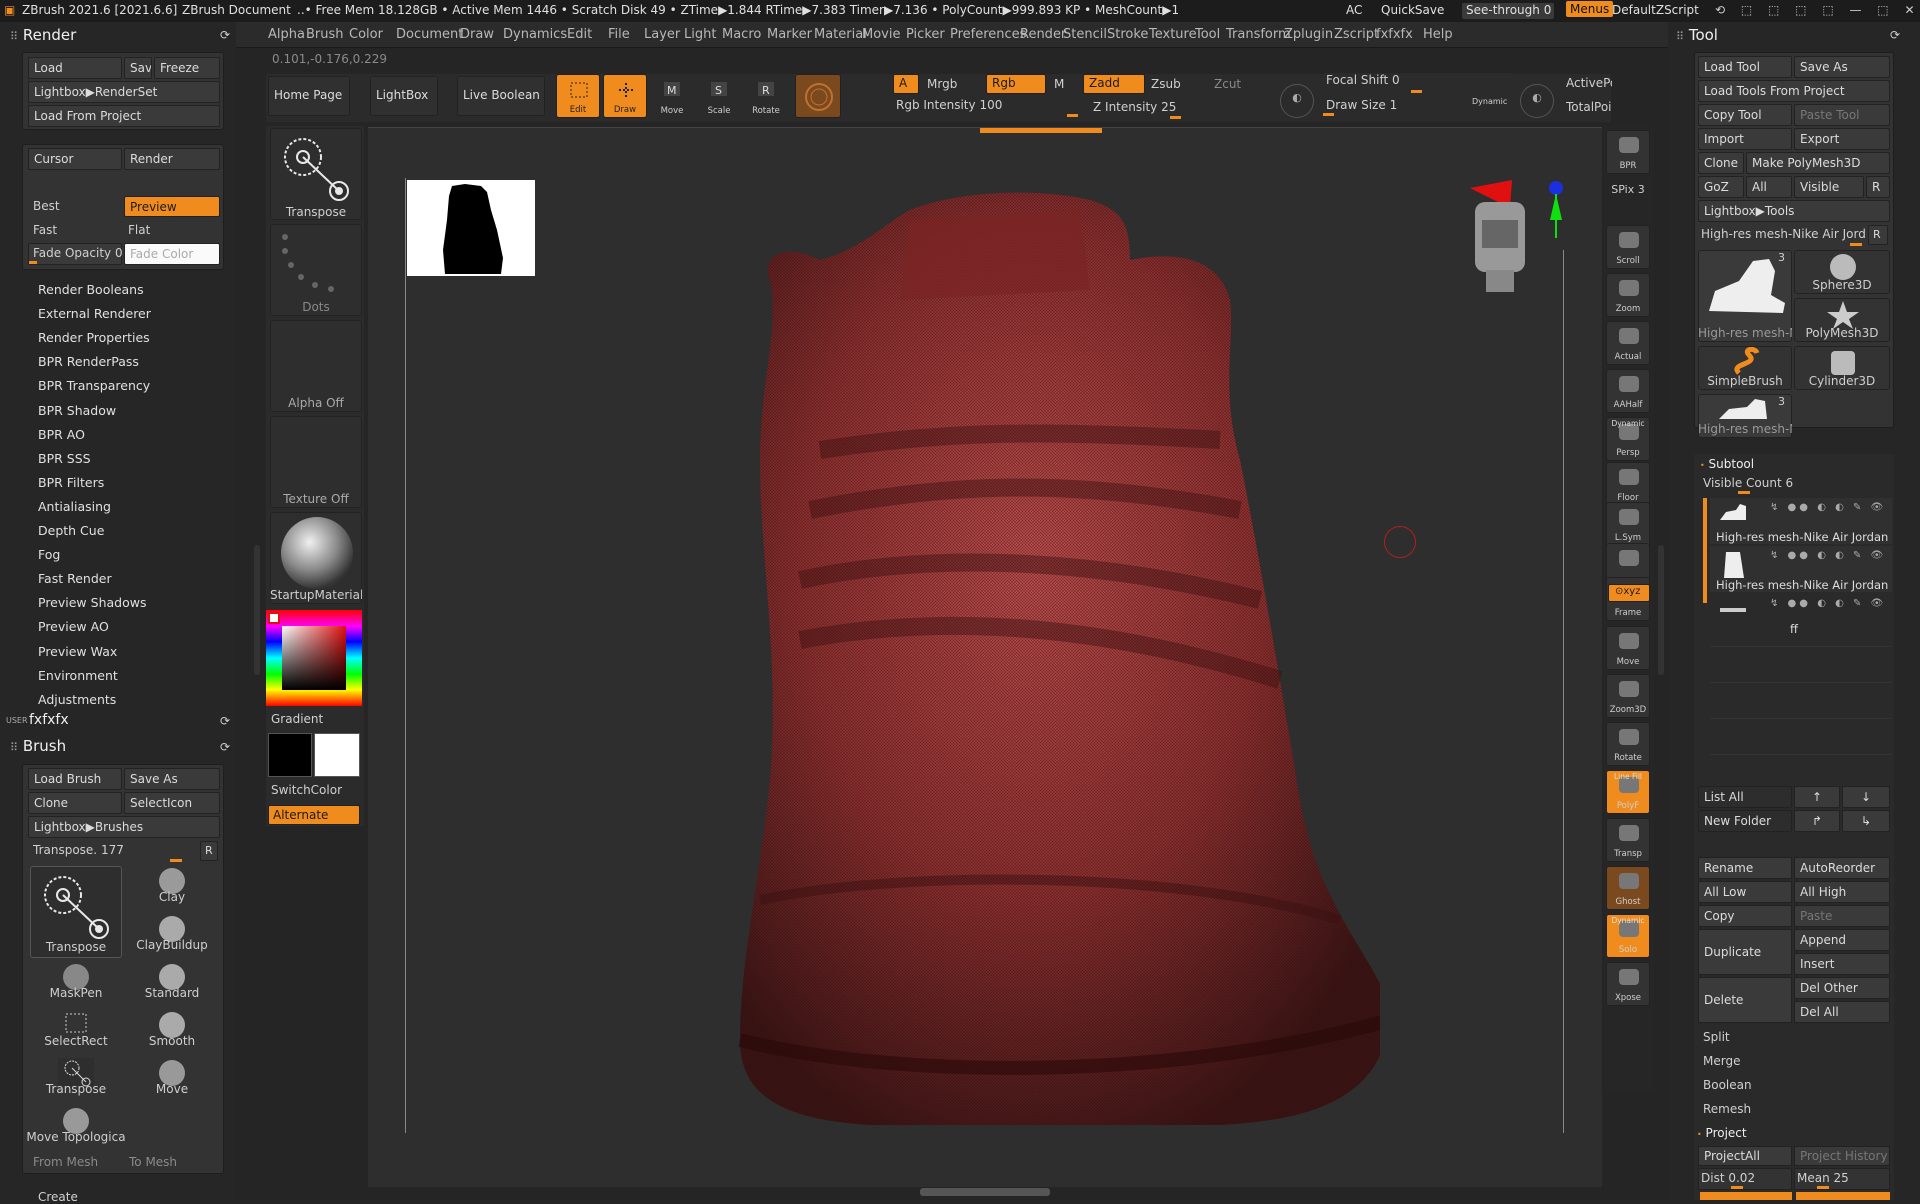 The height and width of the screenshot is (1204, 1920). I want to click on menu-dynamics: Dynamics, so click(535, 34).